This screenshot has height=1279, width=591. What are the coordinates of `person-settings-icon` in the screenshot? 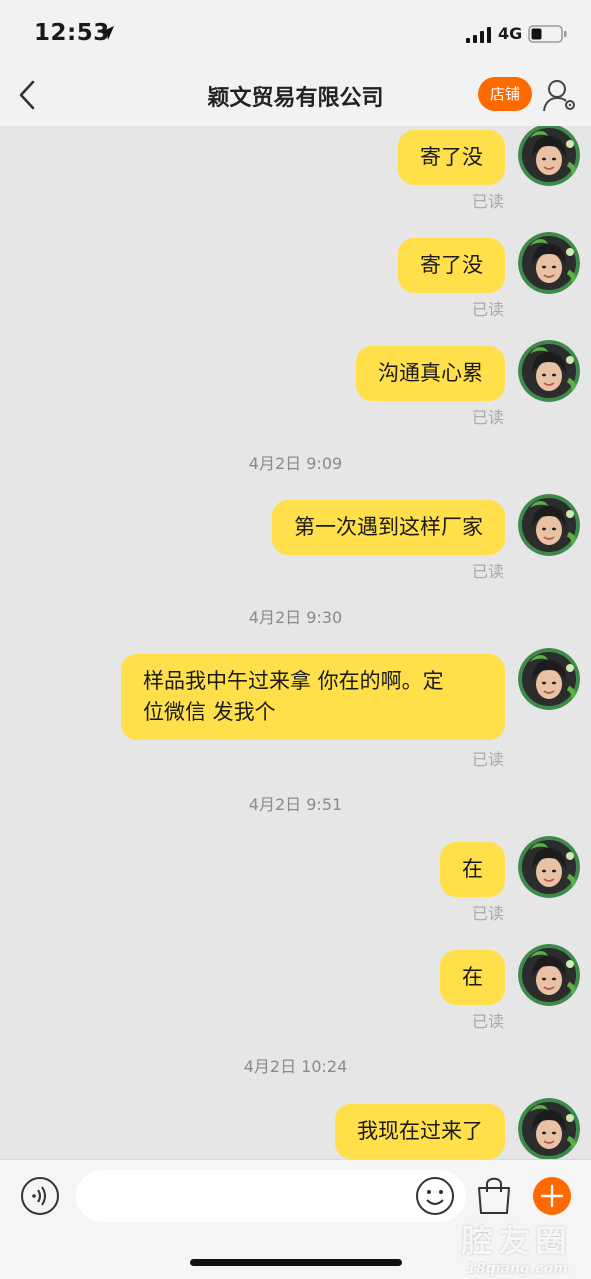 It's located at (560, 95).